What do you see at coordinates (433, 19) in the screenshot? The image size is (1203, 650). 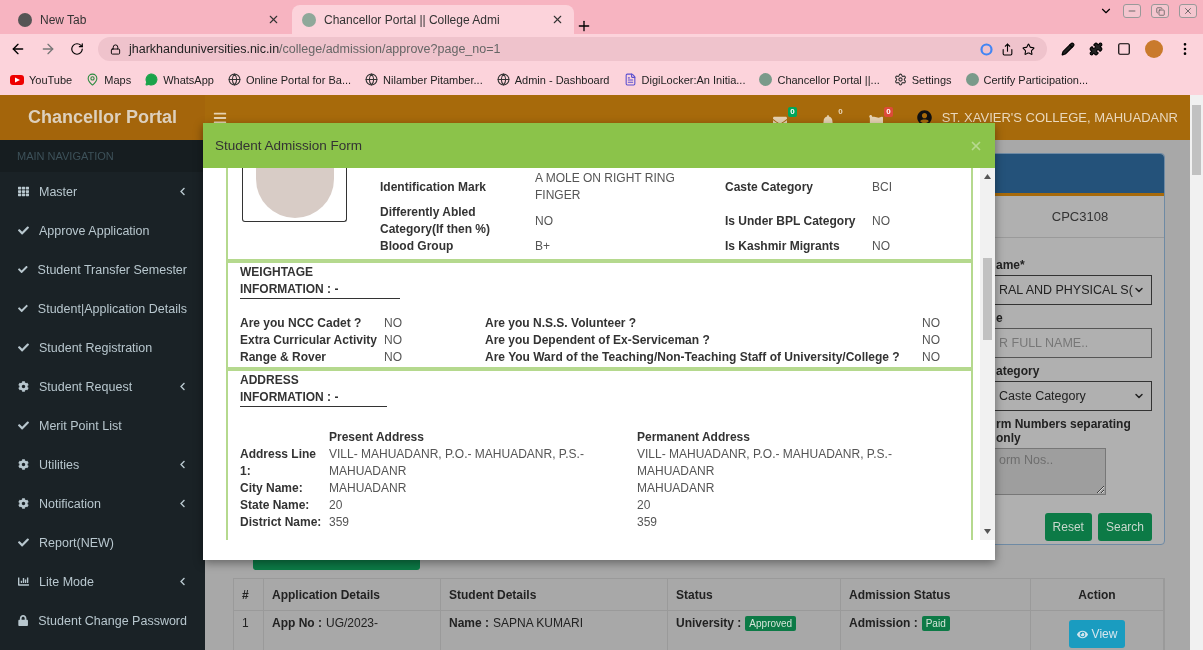 I see `browser-tab: Chancellor Portal || College Admi` at bounding box center [433, 19].